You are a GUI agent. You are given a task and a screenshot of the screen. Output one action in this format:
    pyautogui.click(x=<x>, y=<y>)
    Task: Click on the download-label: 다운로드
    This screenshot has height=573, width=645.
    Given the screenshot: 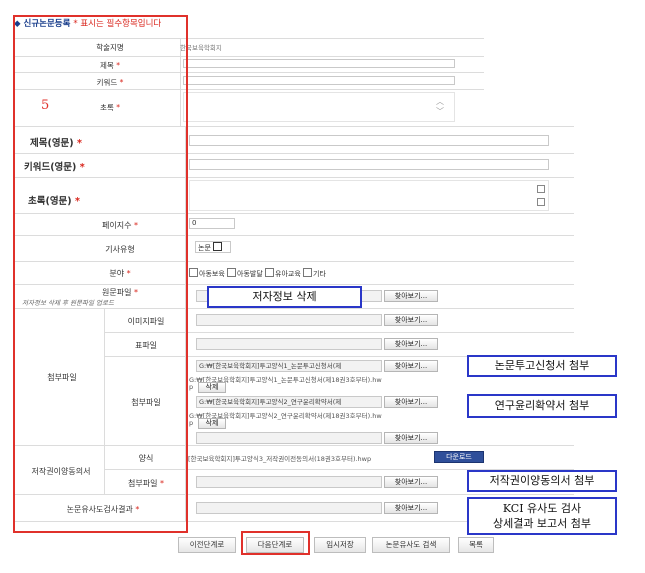 What is the action you would take?
    pyautogui.click(x=459, y=457)
    